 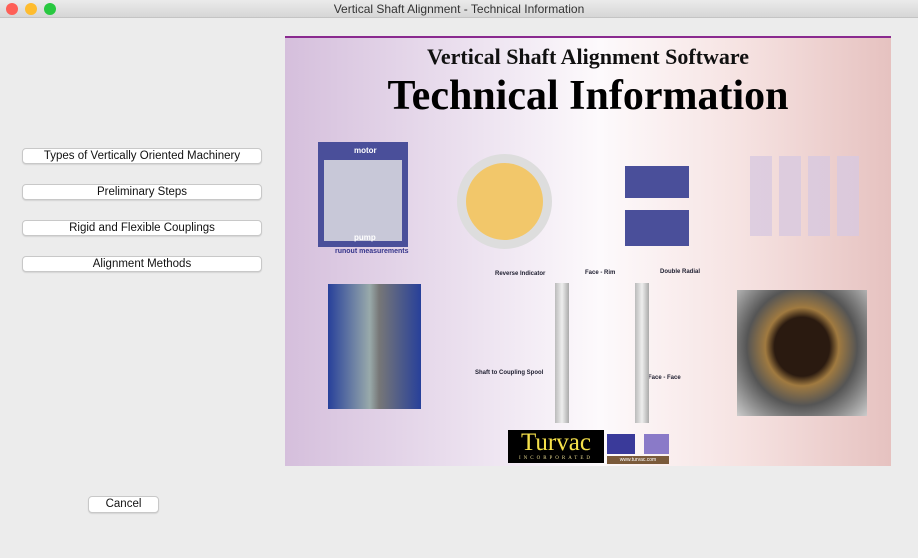 What do you see at coordinates (590, 345) in the screenshot?
I see `alignment-methods-diagram` at bounding box center [590, 345].